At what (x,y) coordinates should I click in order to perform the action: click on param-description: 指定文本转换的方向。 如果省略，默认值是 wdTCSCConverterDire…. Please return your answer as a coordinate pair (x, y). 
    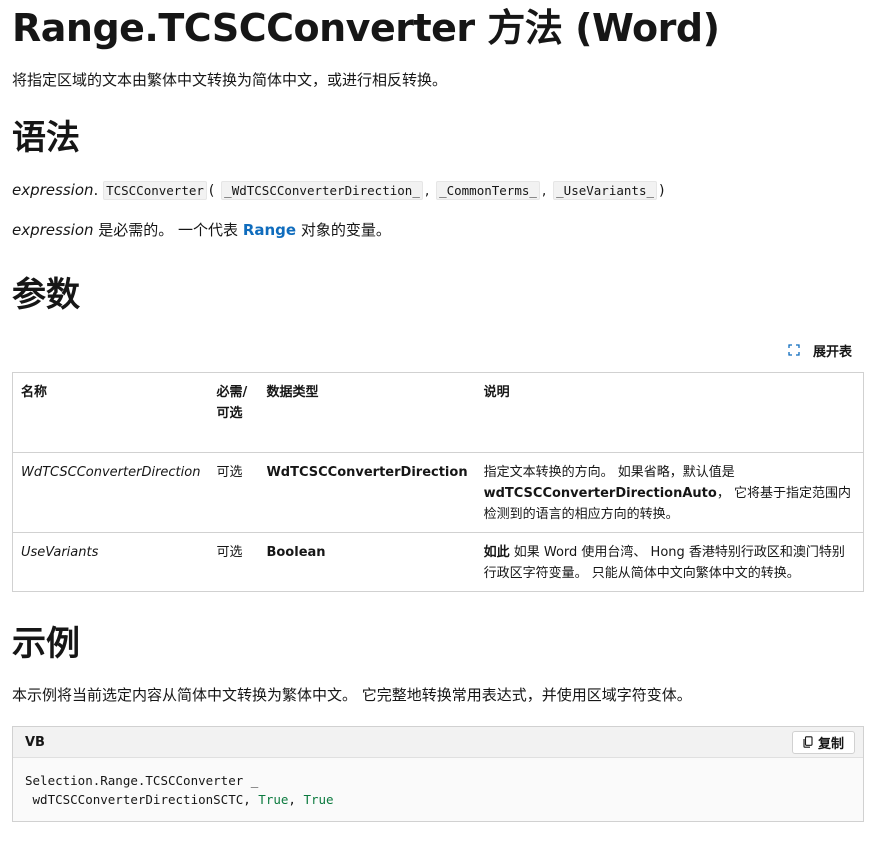
    Looking at the image, I should click on (669, 492).